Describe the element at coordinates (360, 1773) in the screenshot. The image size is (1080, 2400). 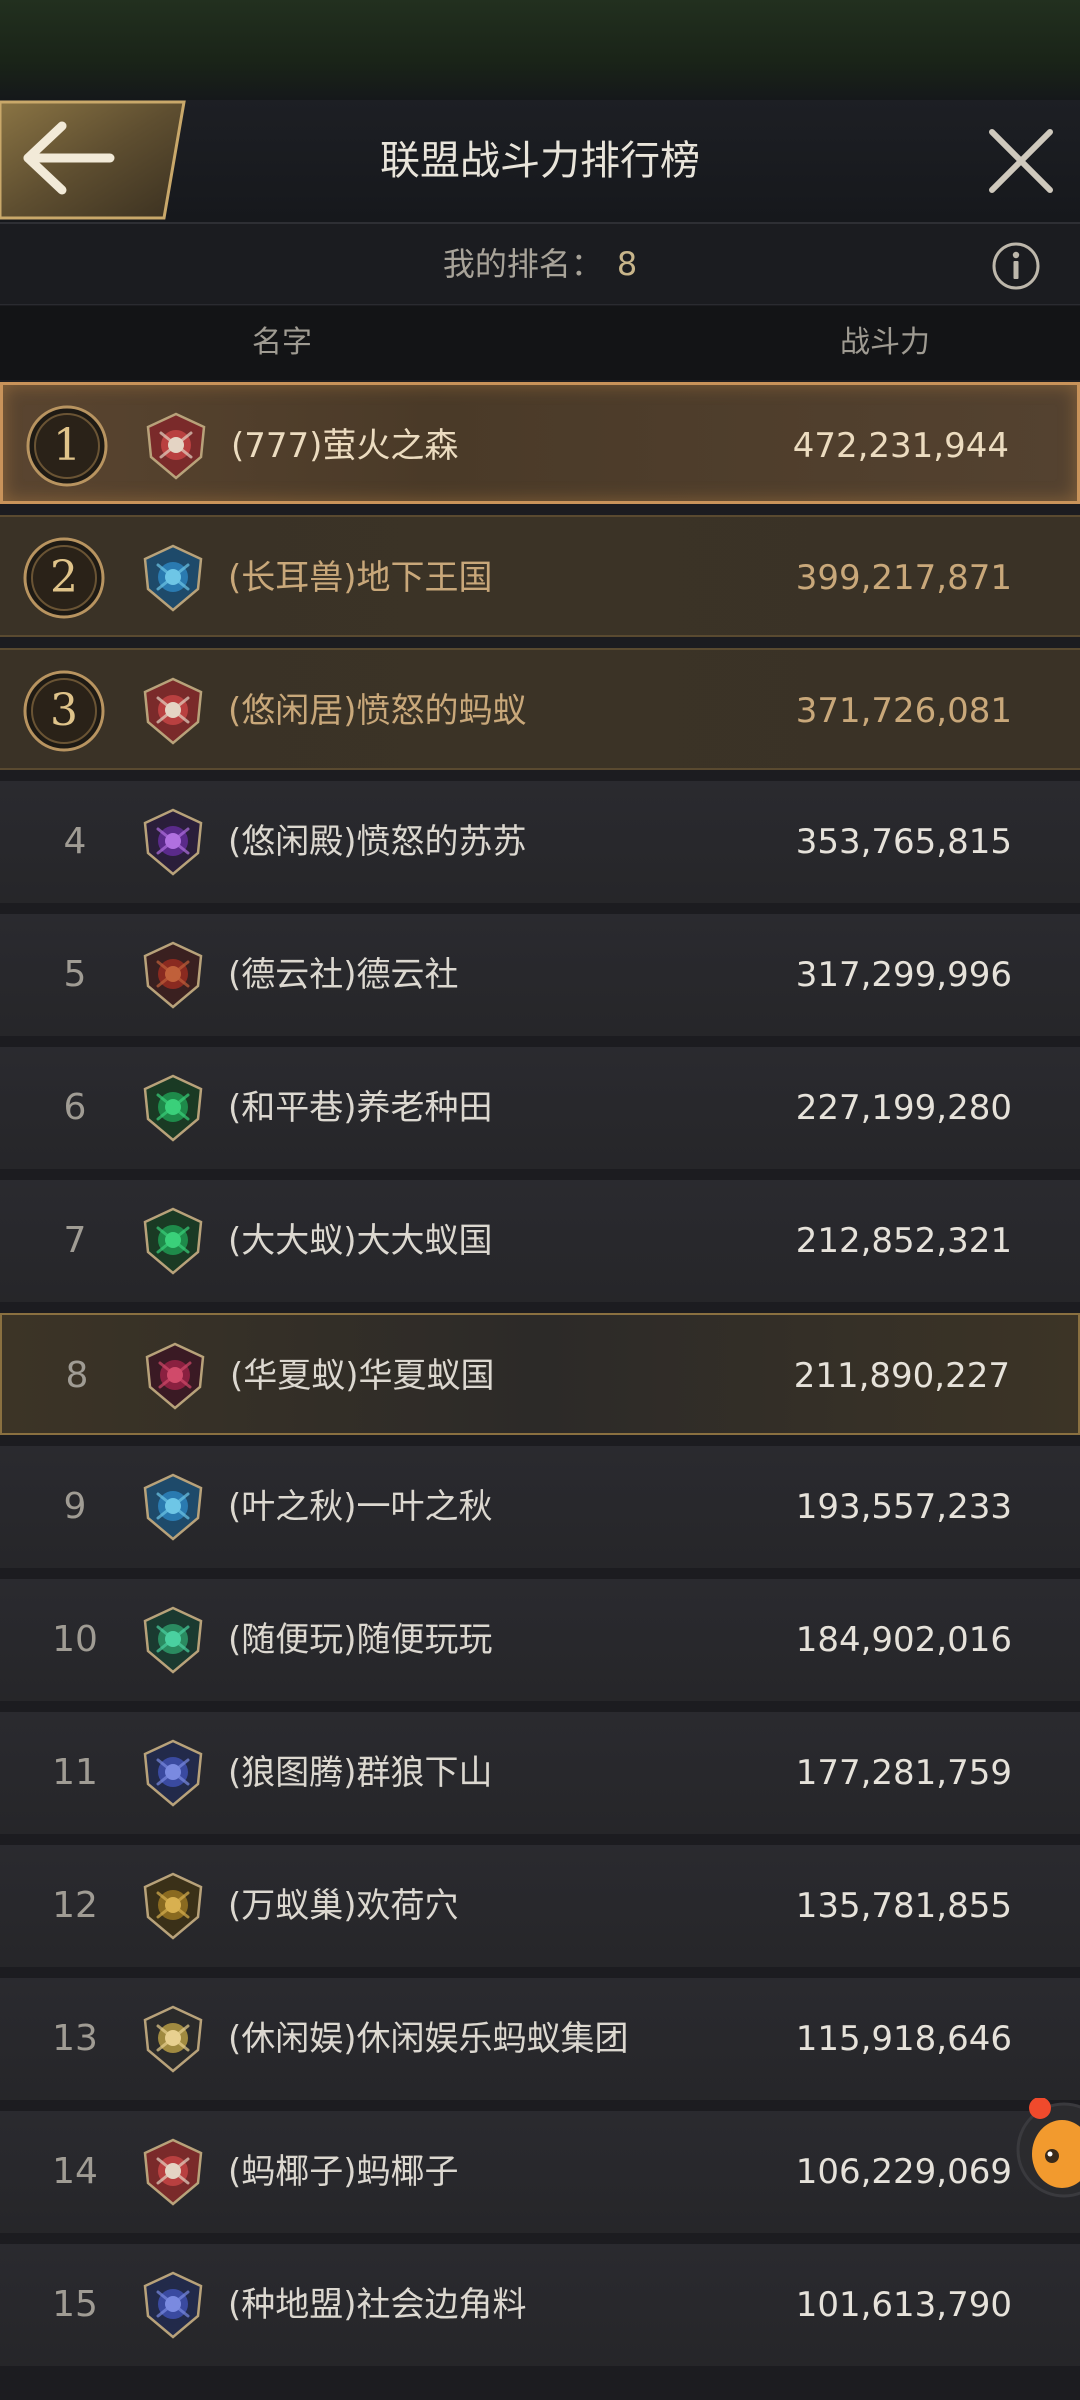
I see `alliance-name: (狼图腾)群狼下山` at that location.